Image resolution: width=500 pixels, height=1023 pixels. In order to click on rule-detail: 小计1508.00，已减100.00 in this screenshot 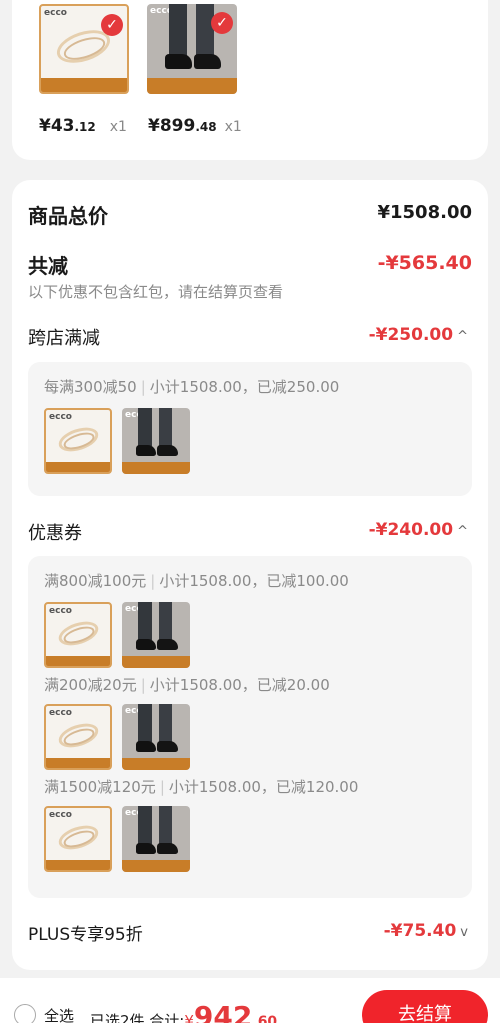, I will do `click(254, 581)`.